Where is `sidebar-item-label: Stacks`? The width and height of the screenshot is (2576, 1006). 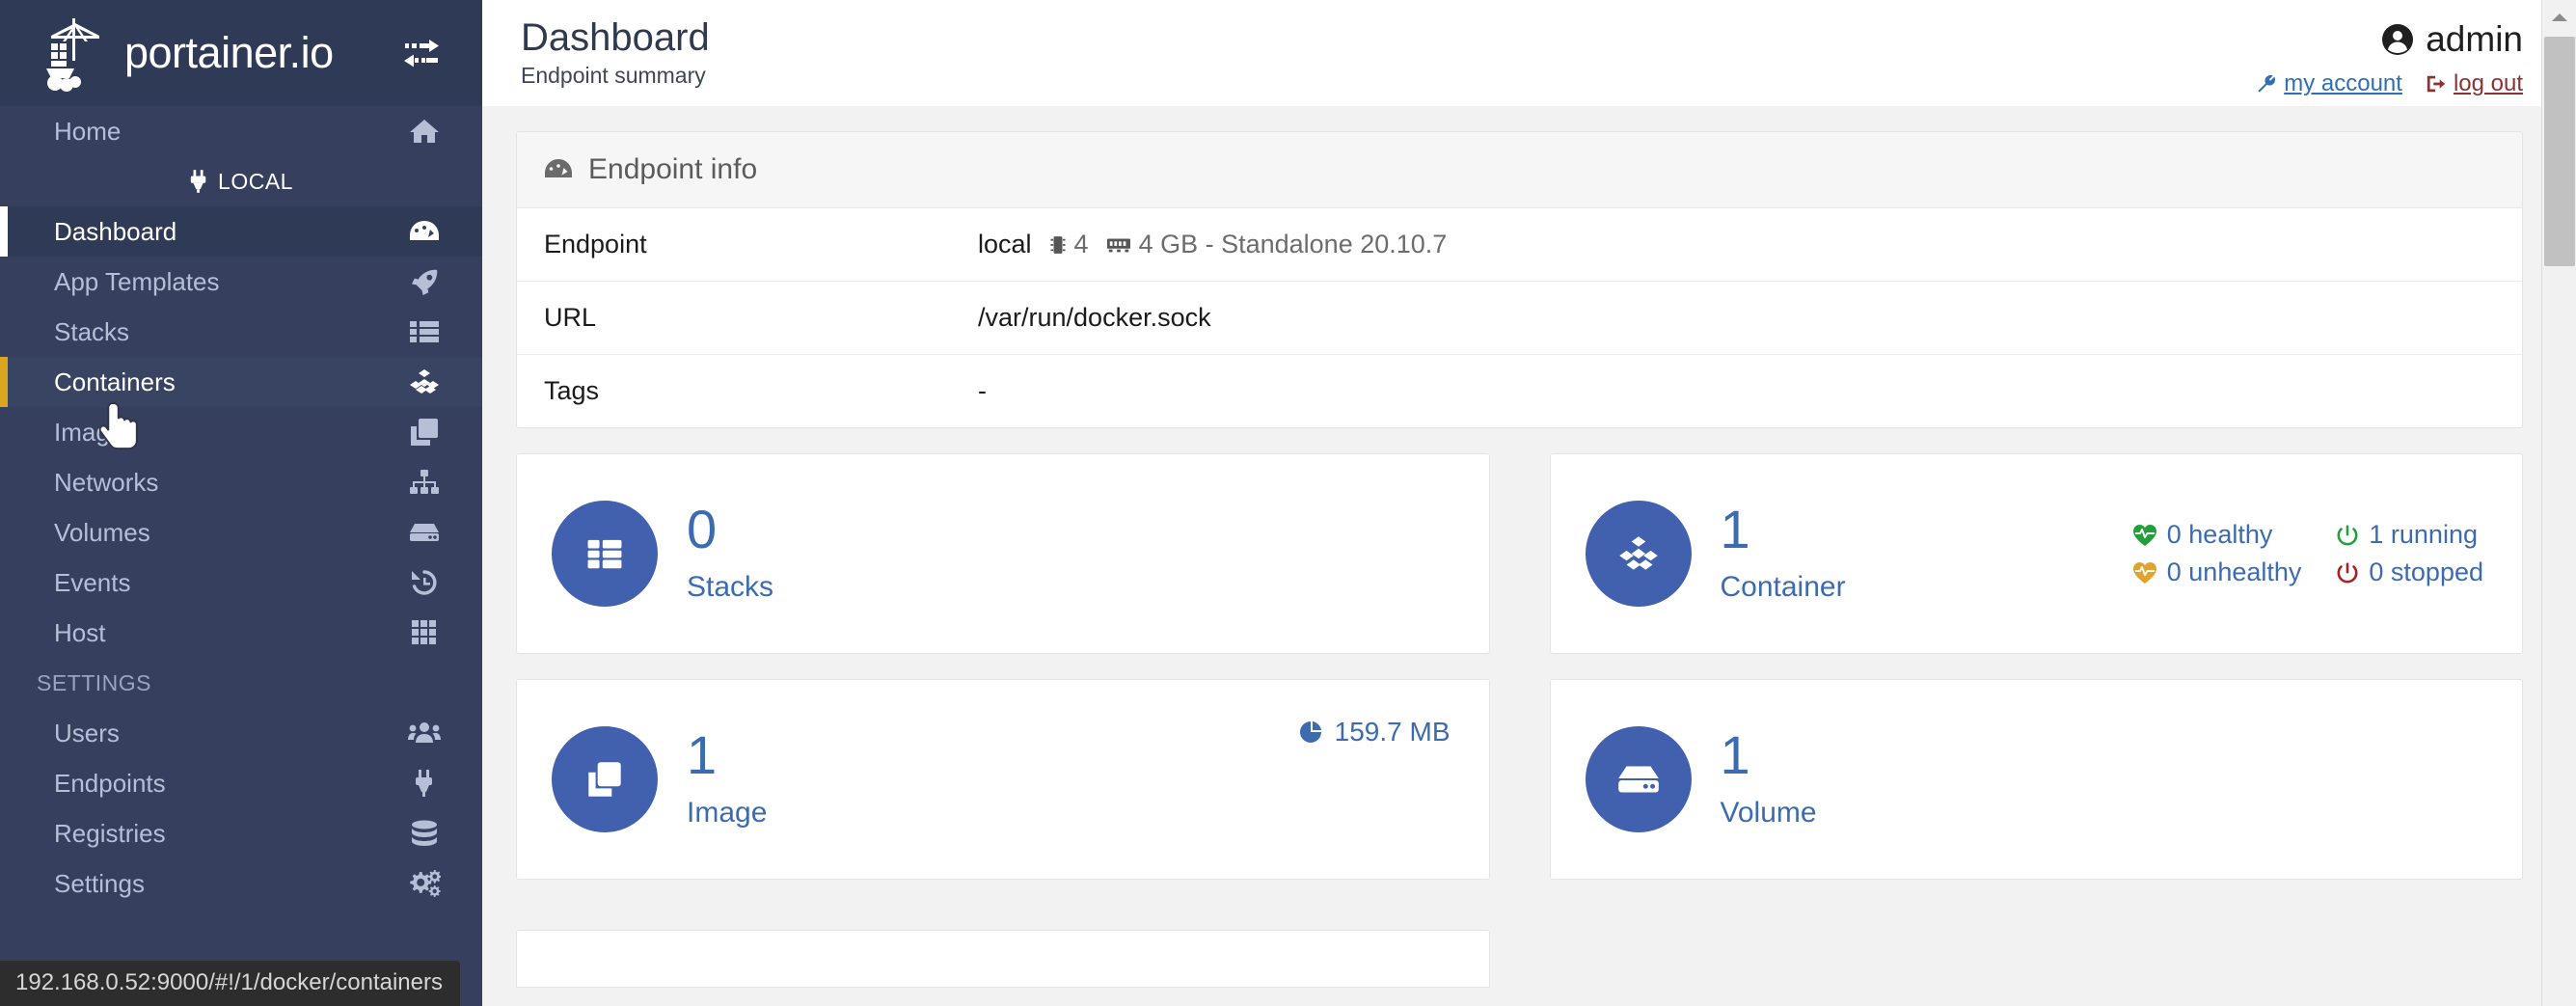
sidebar-item-label: Stacks is located at coordinates (92, 331).